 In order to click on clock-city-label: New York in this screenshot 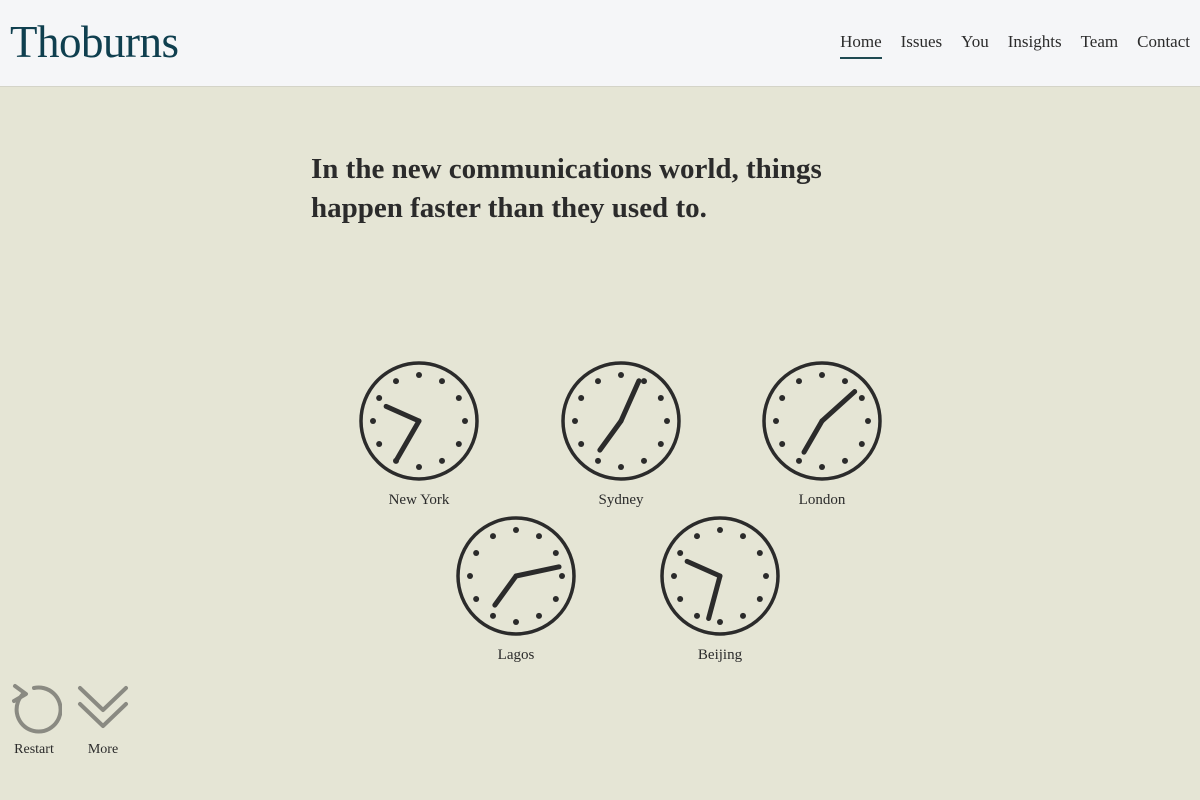, I will do `click(419, 500)`.